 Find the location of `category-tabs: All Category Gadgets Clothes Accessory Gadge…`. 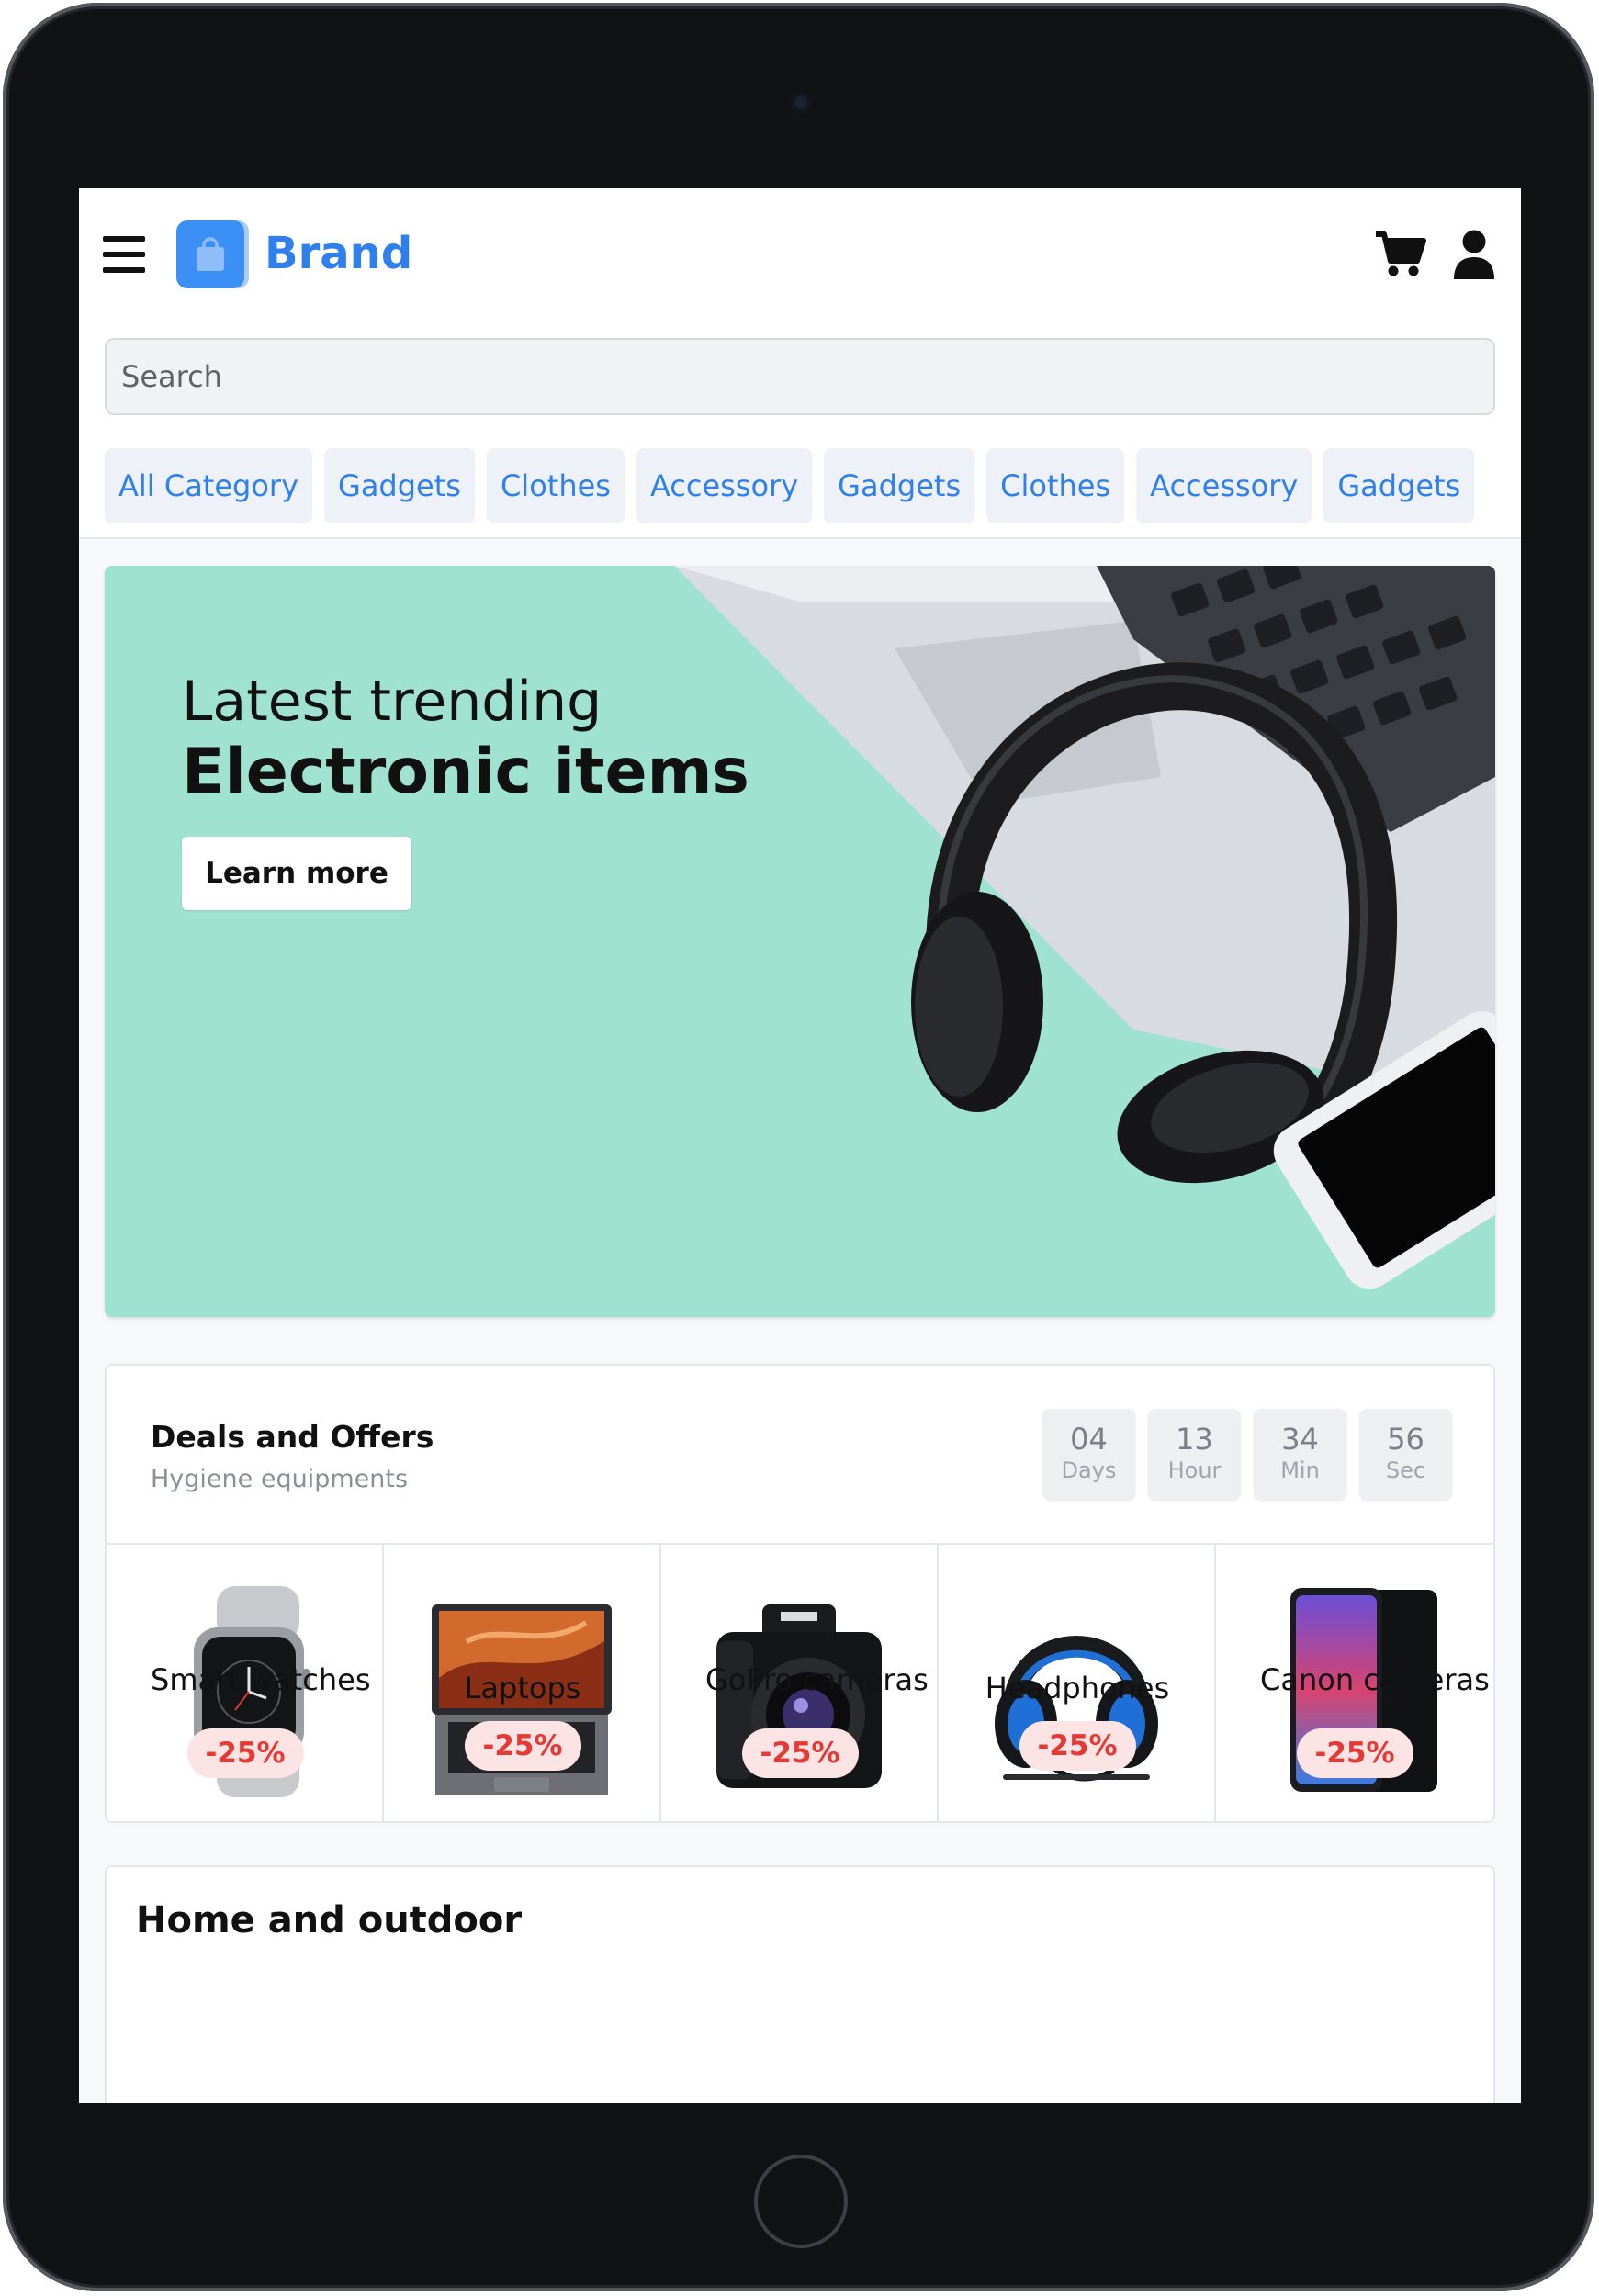

category-tabs: All Category Gadgets Clothes Accessory Gadge… is located at coordinates (813, 485).